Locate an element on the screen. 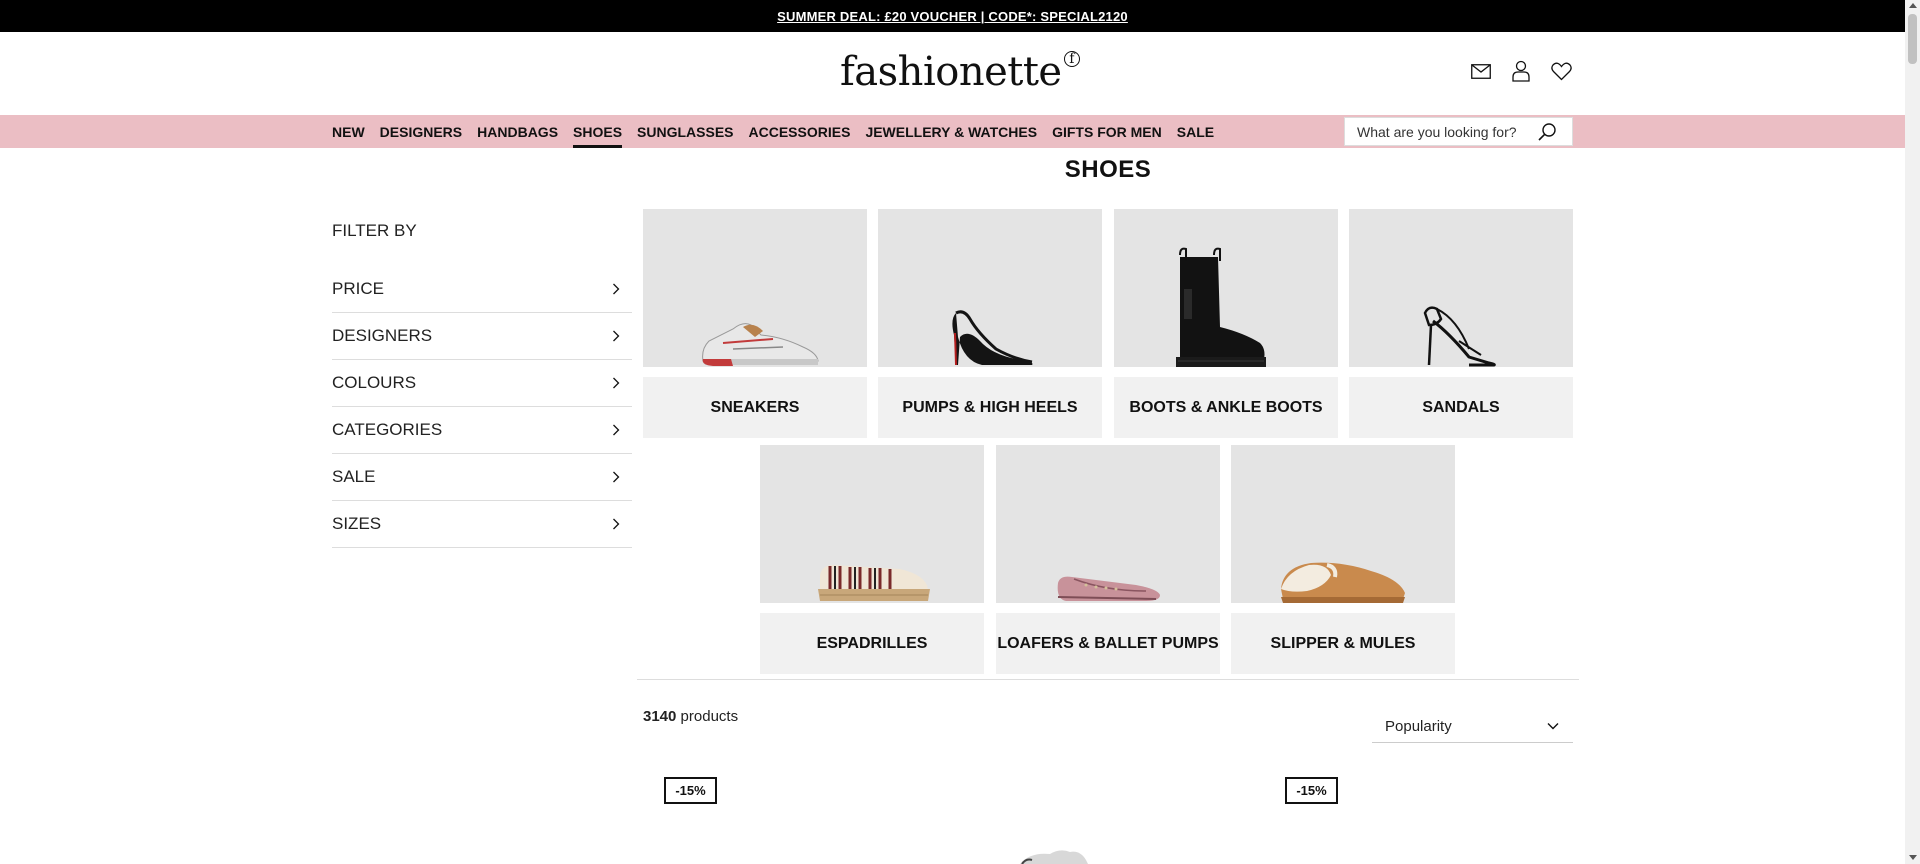 This screenshot has height=864, width=1920. category-tile-pumps-high-heels: PUMPS & HIGH HEELS is located at coordinates (990, 323).